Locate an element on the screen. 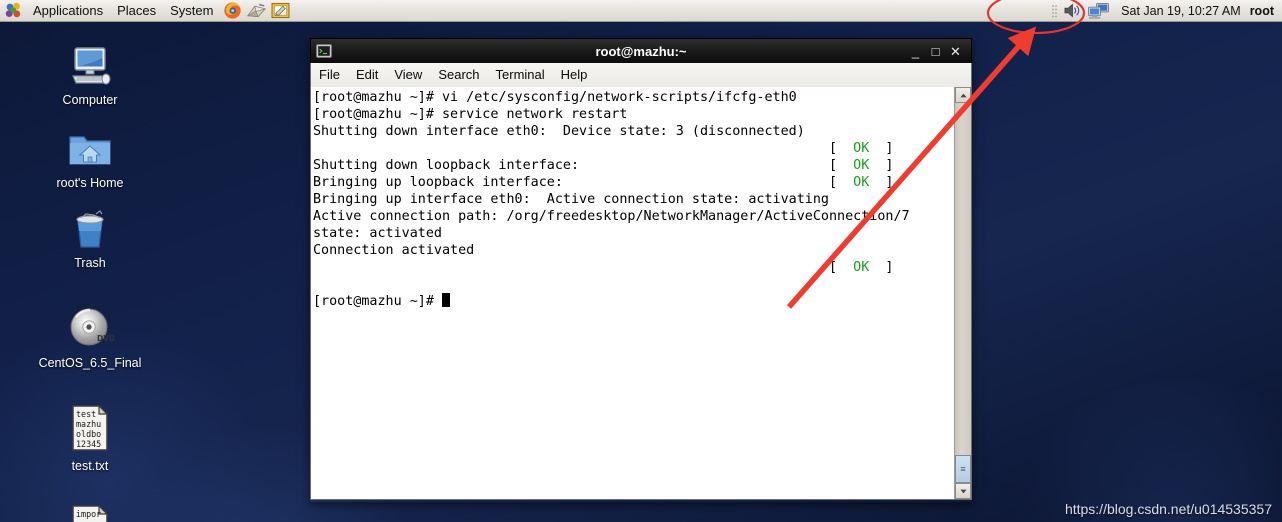  minimize-button: _ is located at coordinates (915, 51).